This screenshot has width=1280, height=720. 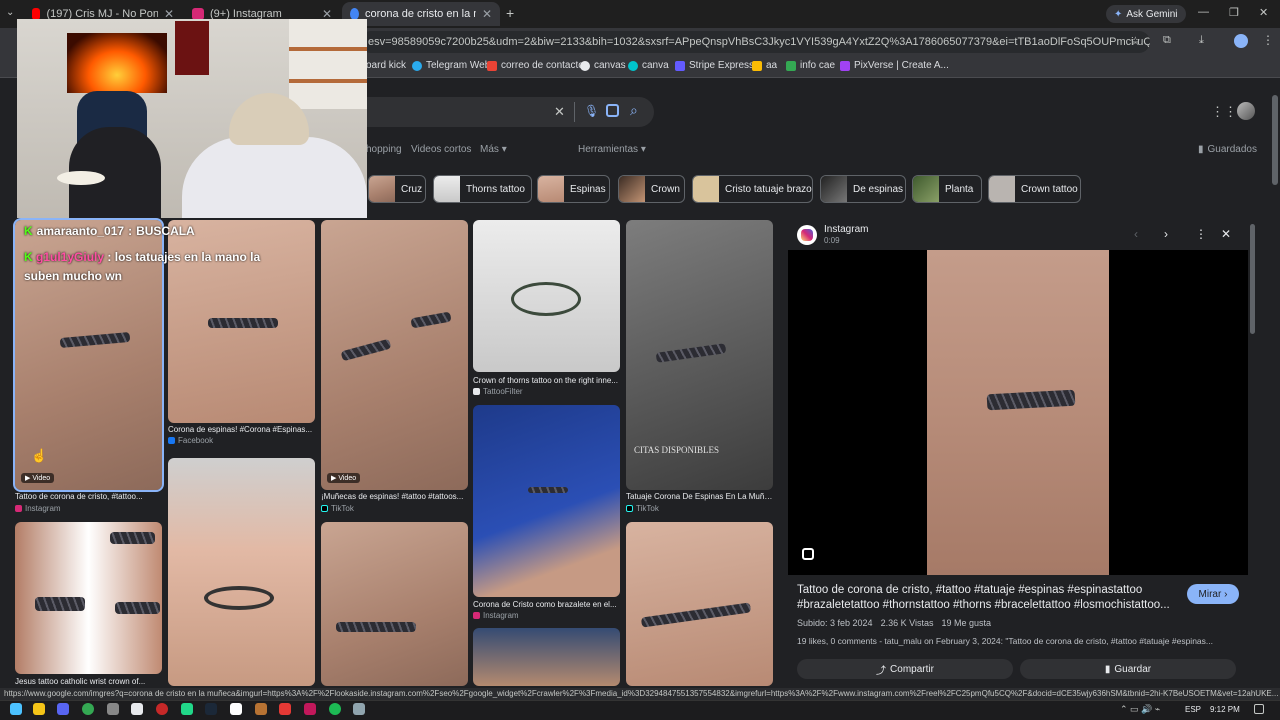 What do you see at coordinates (1166, 234) in the screenshot?
I see `next-arrow-icon: ›` at bounding box center [1166, 234].